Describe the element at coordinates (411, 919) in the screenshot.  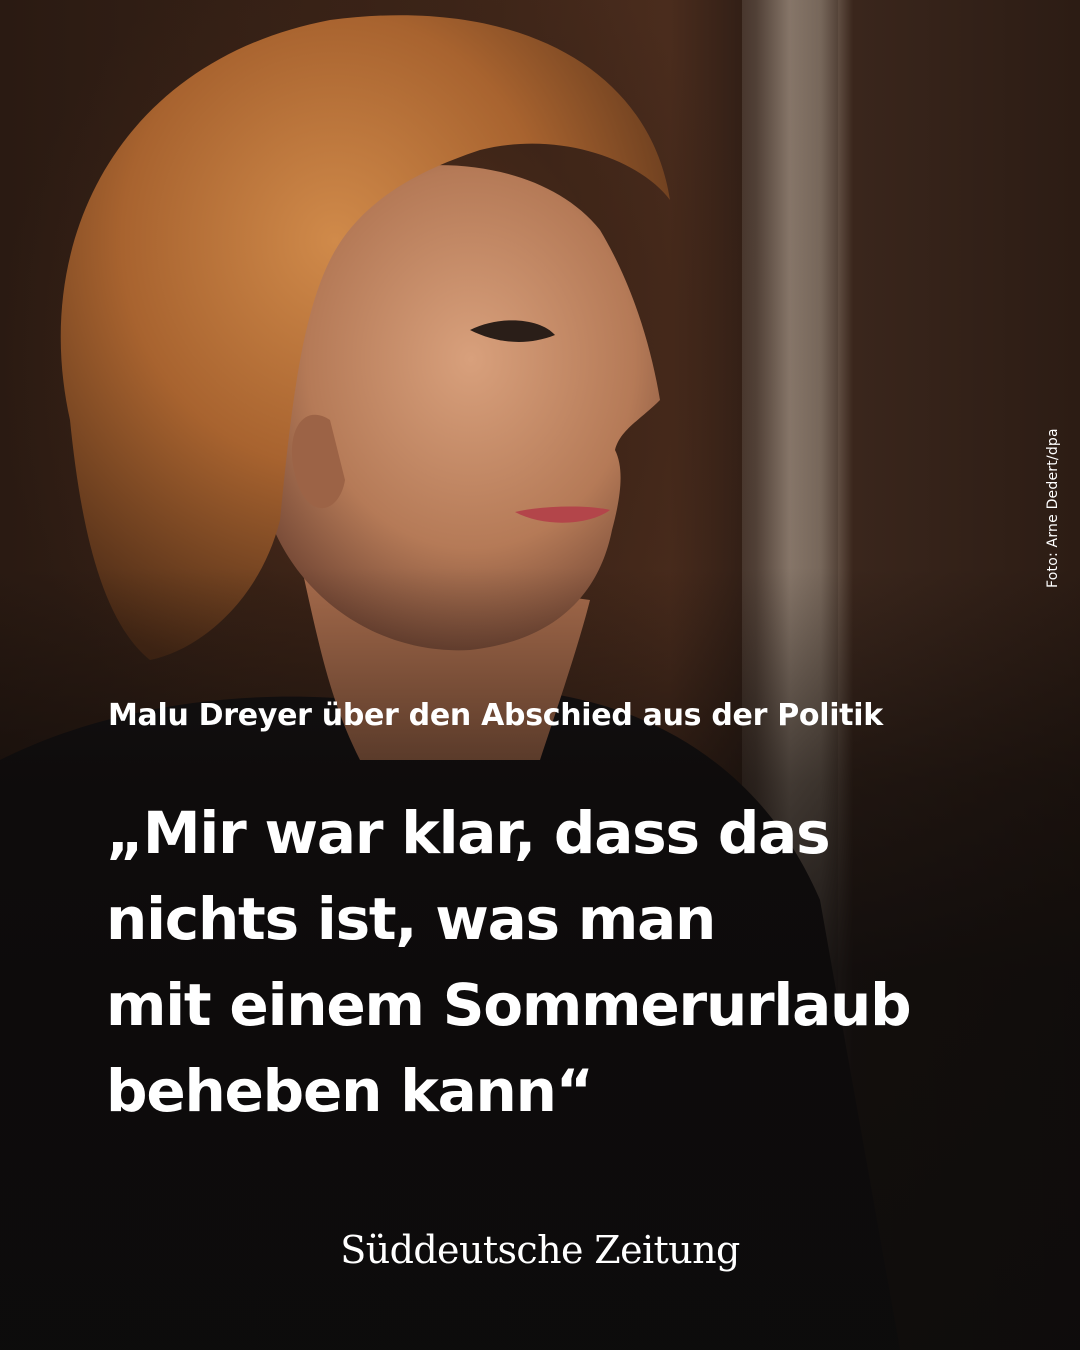
I see `quote-line: nichts ist, was man` at that location.